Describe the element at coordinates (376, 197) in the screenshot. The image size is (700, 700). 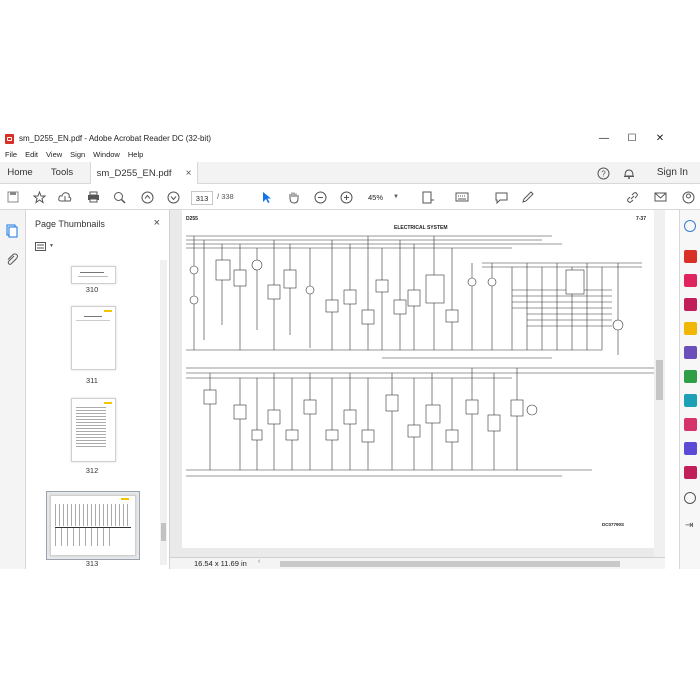
I see `zoom-level-value: 45%` at that location.